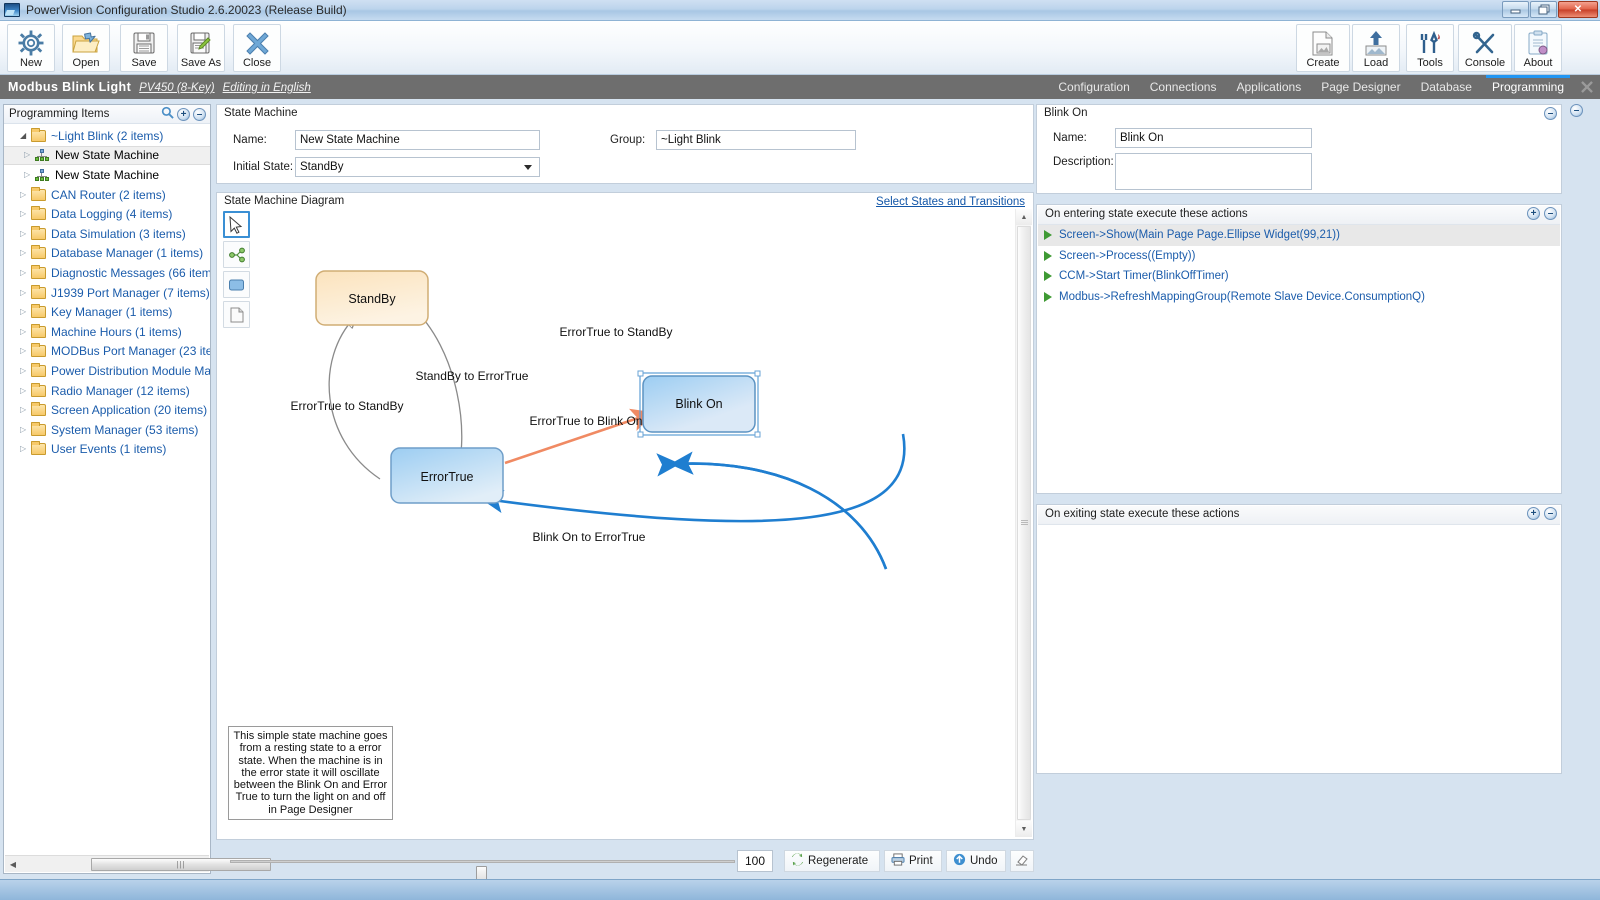 The height and width of the screenshot is (900, 1600). What do you see at coordinates (236, 254) in the screenshot?
I see `transition-node-icon` at bounding box center [236, 254].